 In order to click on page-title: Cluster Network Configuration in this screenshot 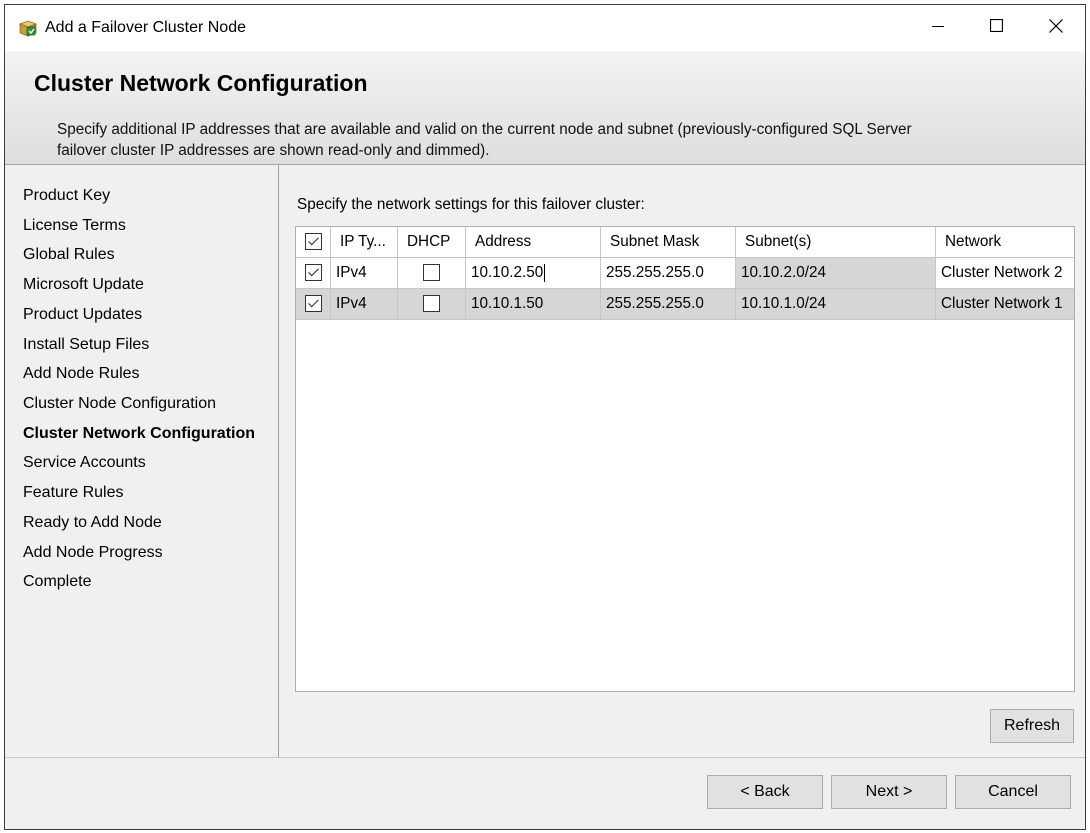, I will do `click(201, 83)`.